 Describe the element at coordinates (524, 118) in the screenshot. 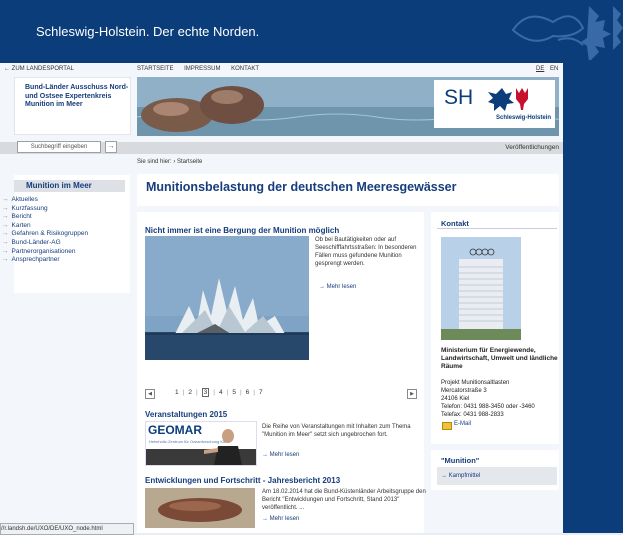

I see `sh-logo-name: Schleswig-Holstein` at that location.